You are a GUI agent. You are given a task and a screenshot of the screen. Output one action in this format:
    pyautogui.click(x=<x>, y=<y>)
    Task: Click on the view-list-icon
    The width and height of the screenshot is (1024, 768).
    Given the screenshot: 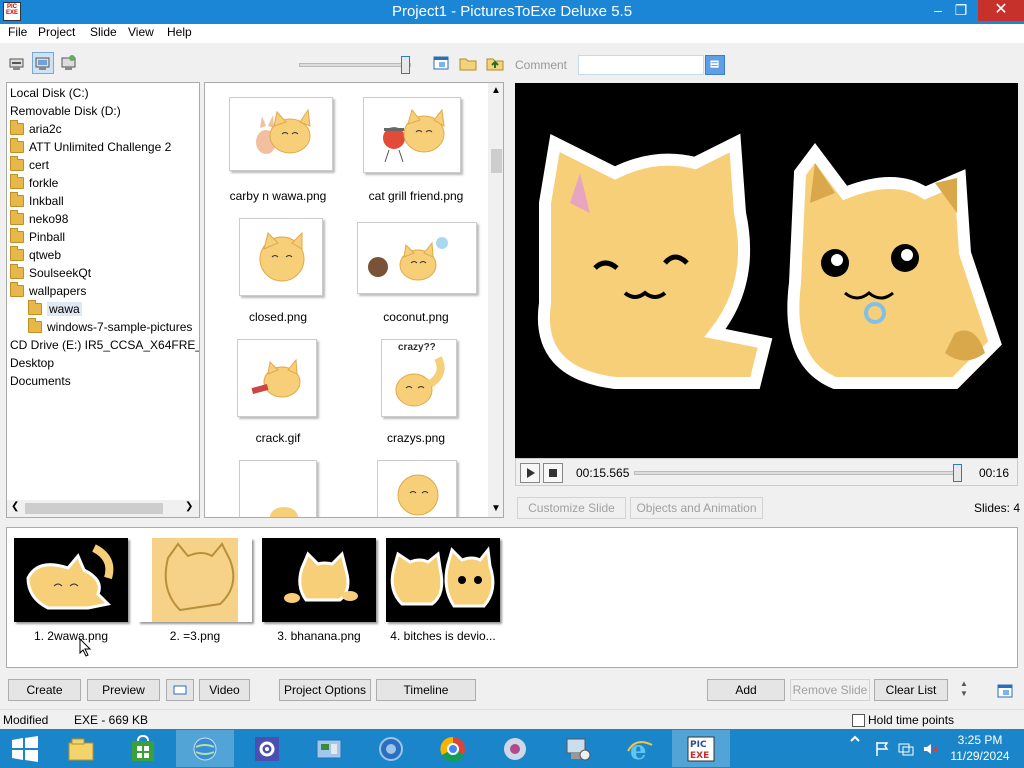 What is the action you would take?
    pyautogui.click(x=17, y=63)
    